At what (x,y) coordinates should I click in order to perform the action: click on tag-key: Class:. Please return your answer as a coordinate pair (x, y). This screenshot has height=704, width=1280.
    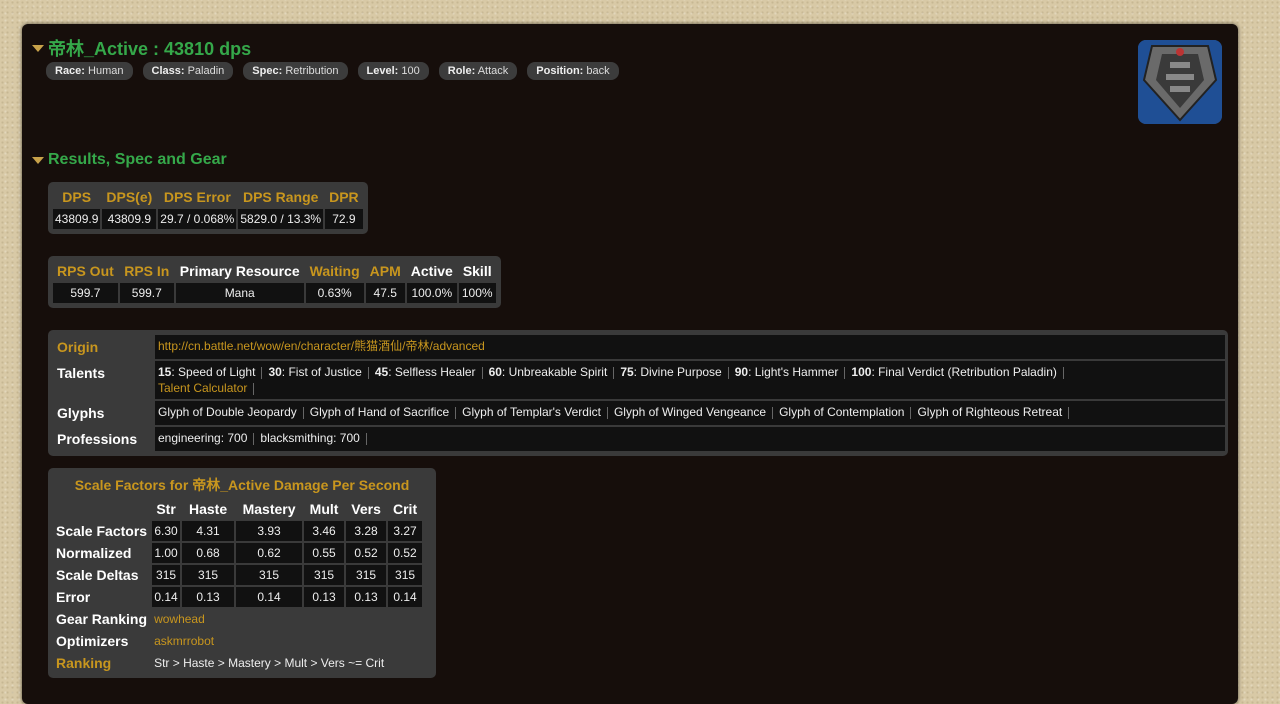
    Looking at the image, I should click on (168, 71).